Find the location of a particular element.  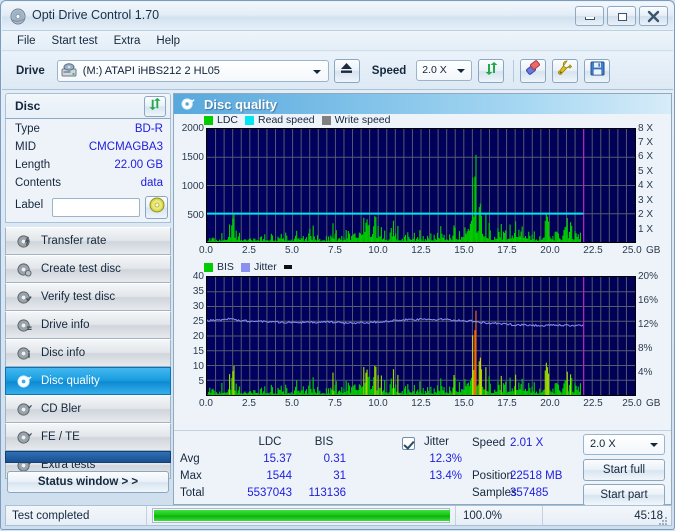

window-title: Opti Drive Control 1.70 is located at coordinates (96, 15).